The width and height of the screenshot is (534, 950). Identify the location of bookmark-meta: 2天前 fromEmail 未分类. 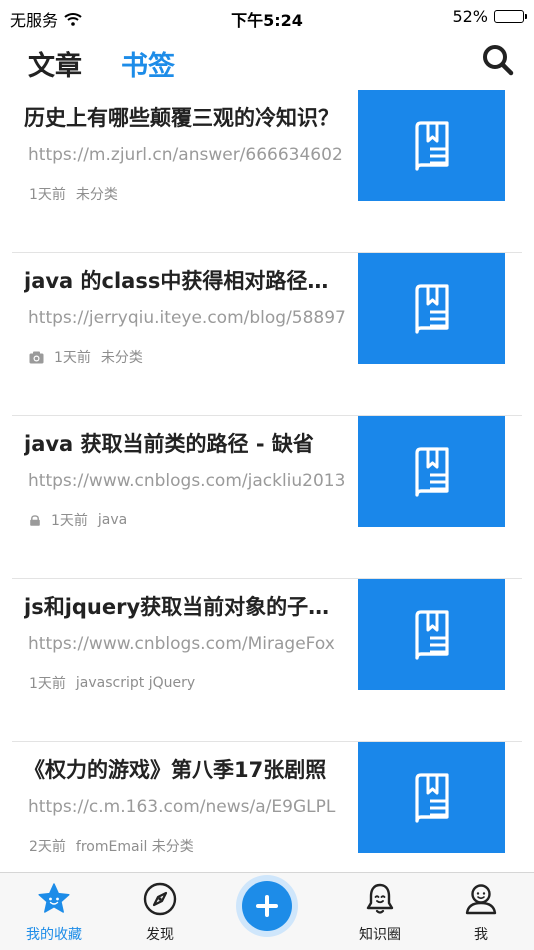
(111, 846).